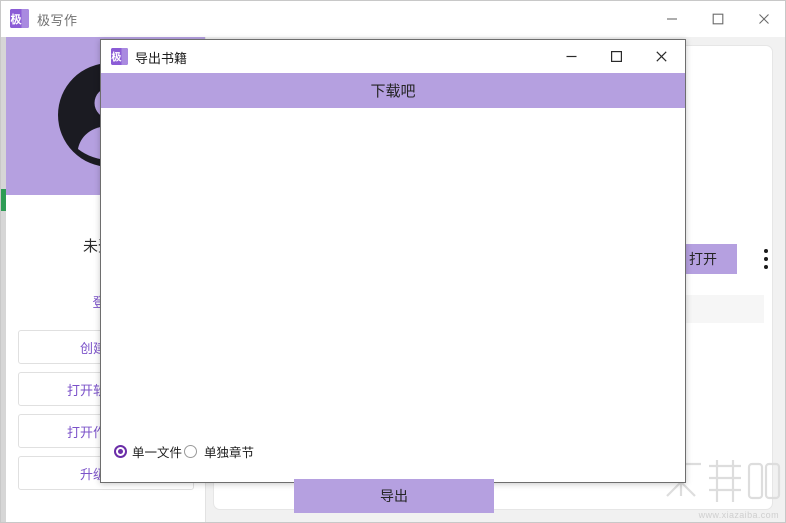 Image resolution: width=786 pixels, height=523 pixels. What do you see at coordinates (191, 451) in the screenshot?
I see `radio-unselected-icon` at bounding box center [191, 451].